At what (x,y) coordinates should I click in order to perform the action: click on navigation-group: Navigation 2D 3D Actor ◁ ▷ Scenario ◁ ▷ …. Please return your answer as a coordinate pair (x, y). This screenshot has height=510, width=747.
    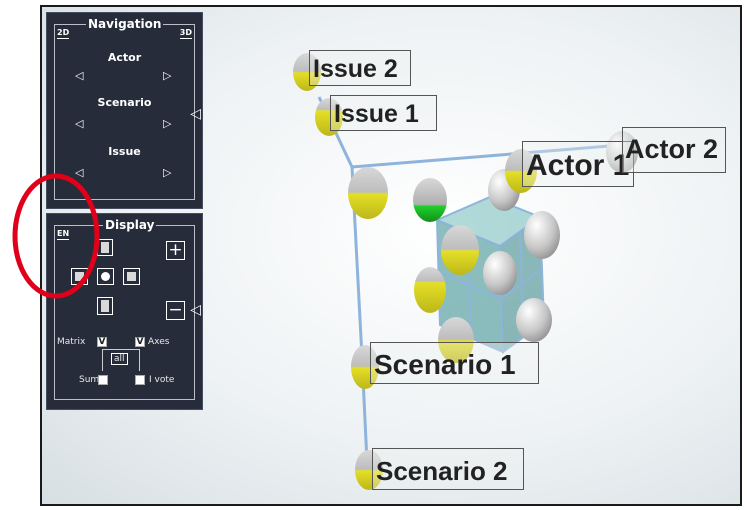
    Looking at the image, I should click on (124, 108).